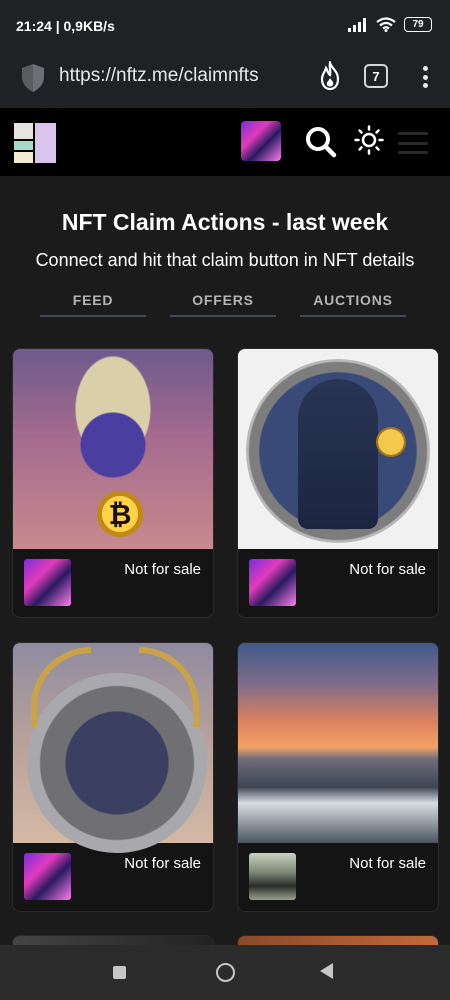 The height and width of the screenshot is (1000, 450). What do you see at coordinates (225, 26) in the screenshot?
I see `status-bar: 21:24 | 0,9KB/s 79` at bounding box center [225, 26].